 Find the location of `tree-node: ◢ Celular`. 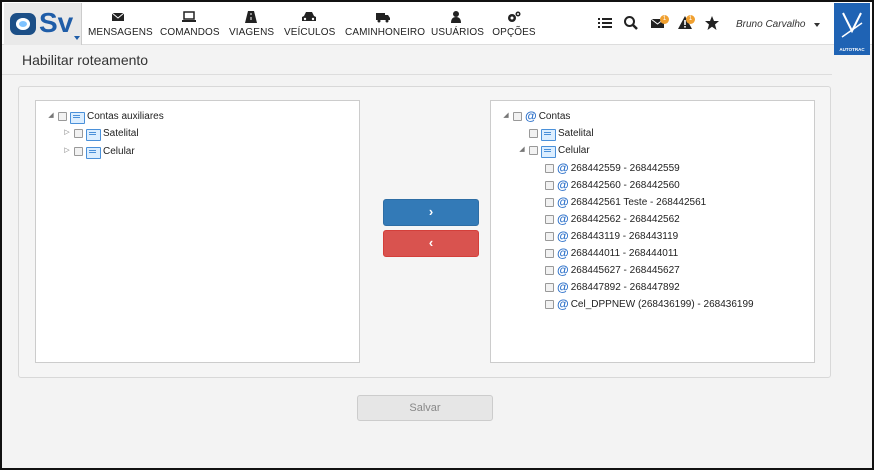

tree-node: ◢ Celular is located at coordinates (553, 150).